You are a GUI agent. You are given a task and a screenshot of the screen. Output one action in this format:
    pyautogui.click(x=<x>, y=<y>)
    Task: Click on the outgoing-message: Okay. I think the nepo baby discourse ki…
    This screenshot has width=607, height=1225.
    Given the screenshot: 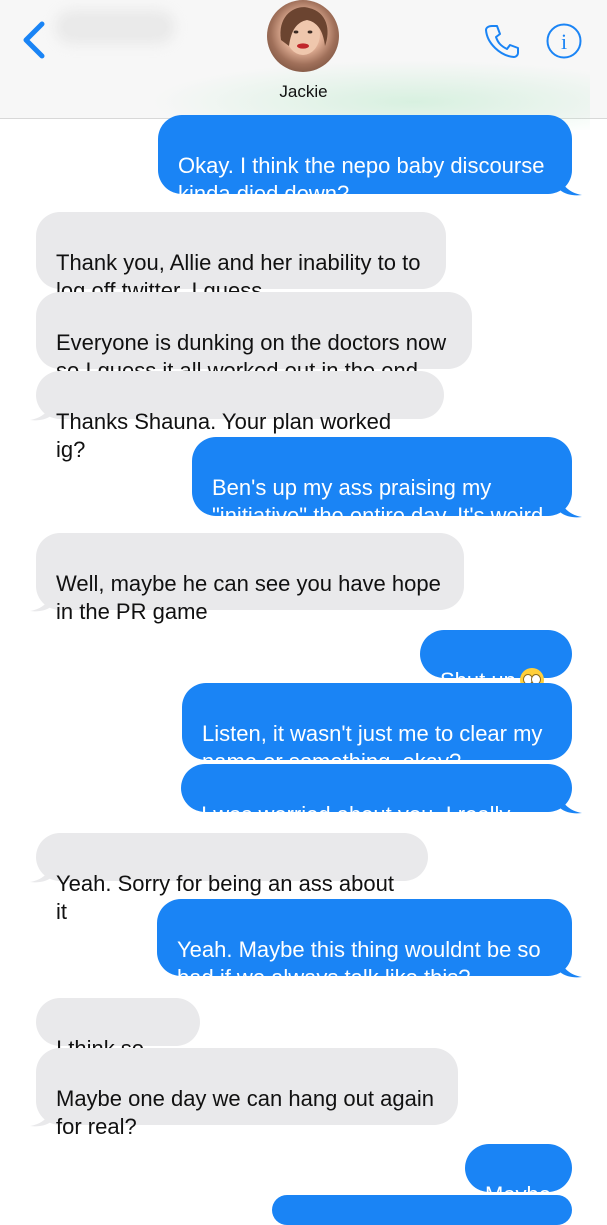 What is the action you would take?
    pyautogui.click(x=365, y=160)
    